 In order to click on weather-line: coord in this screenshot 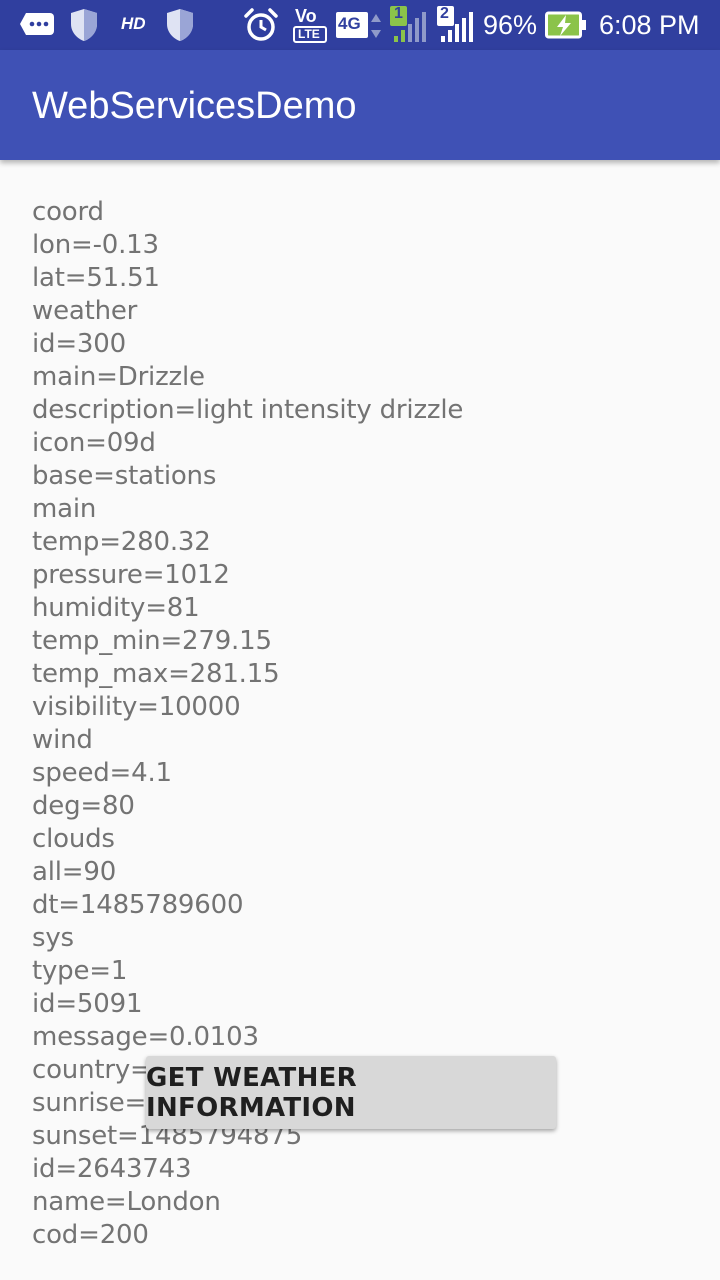, I will do `click(68, 212)`.